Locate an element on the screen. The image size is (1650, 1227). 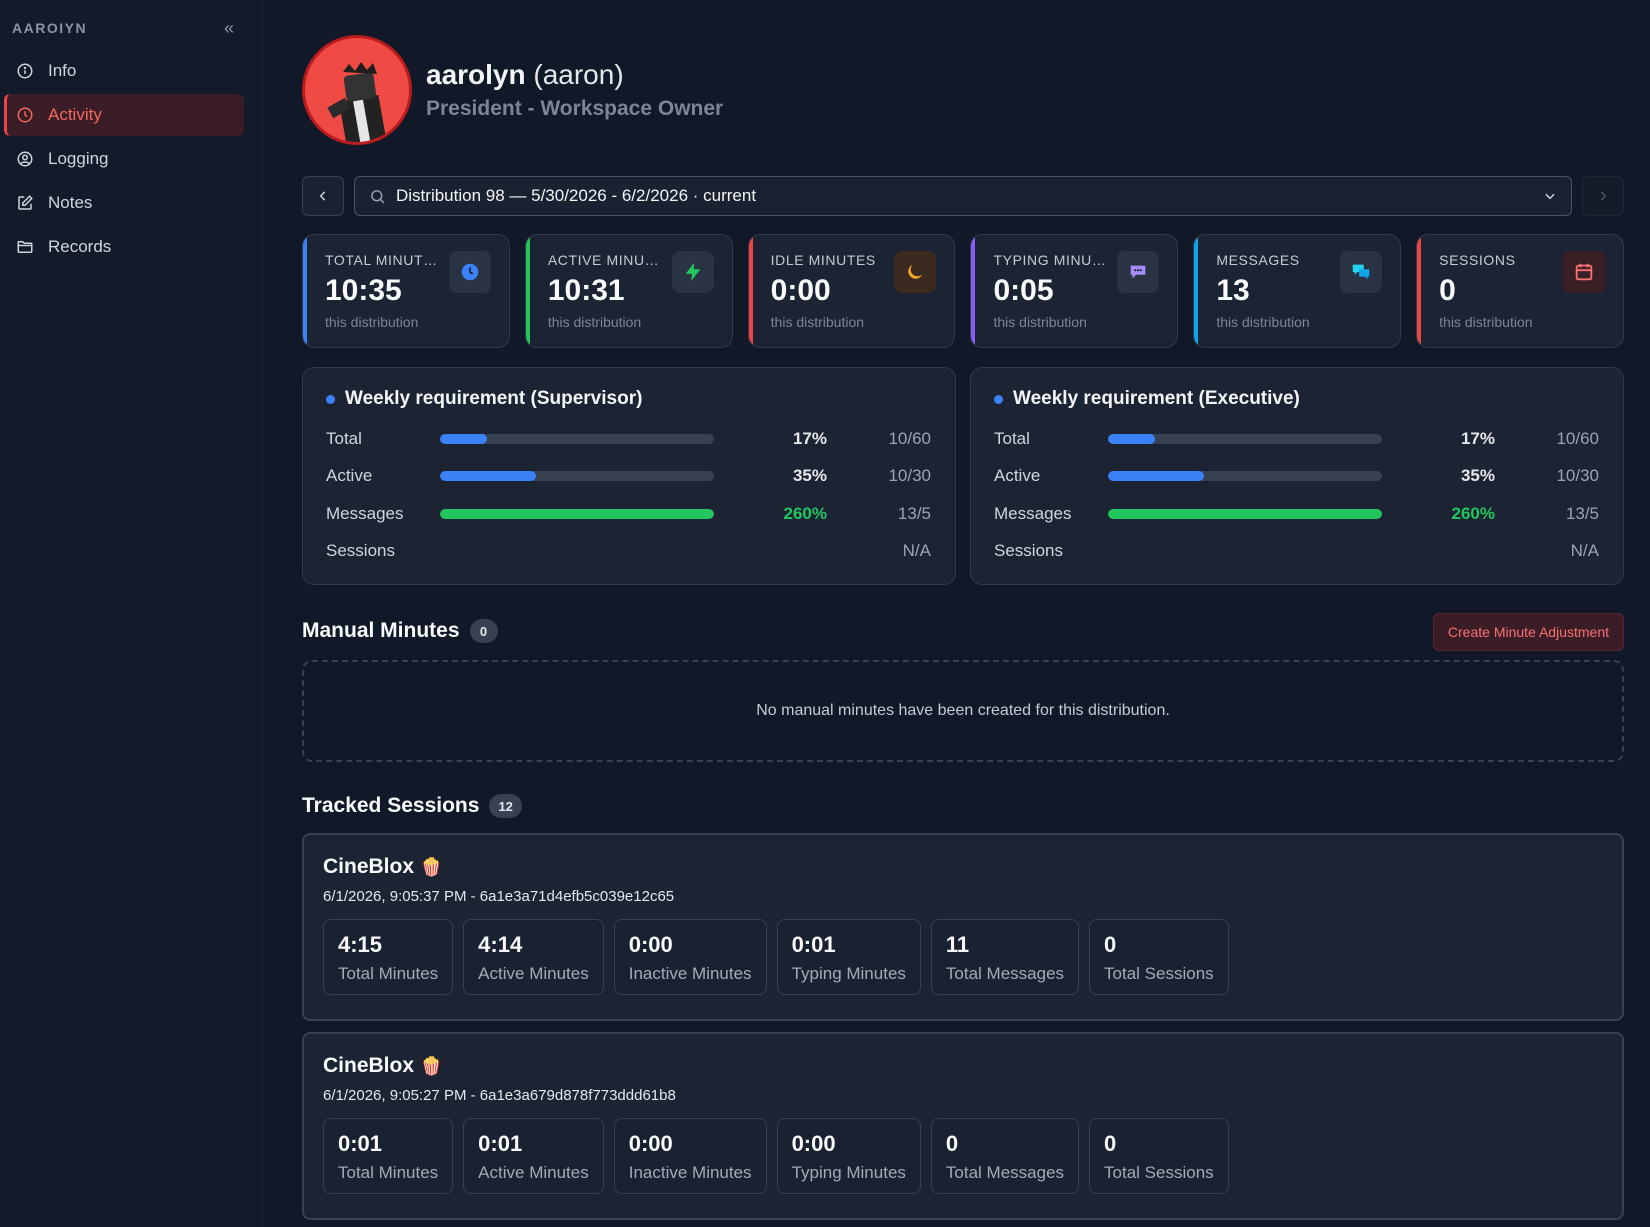
session-stat-label: Total Messages is located at coordinates (1005, 973).